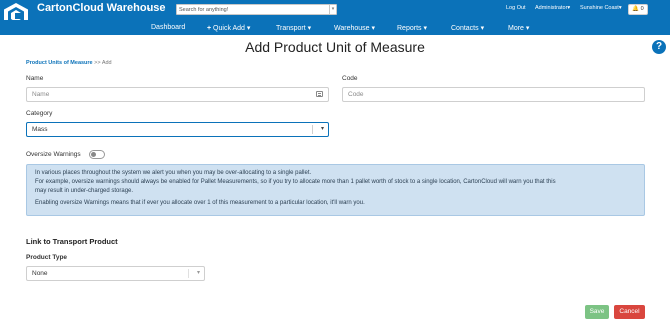  What do you see at coordinates (160, 94) in the screenshot?
I see `name-input` at bounding box center [160, 94].